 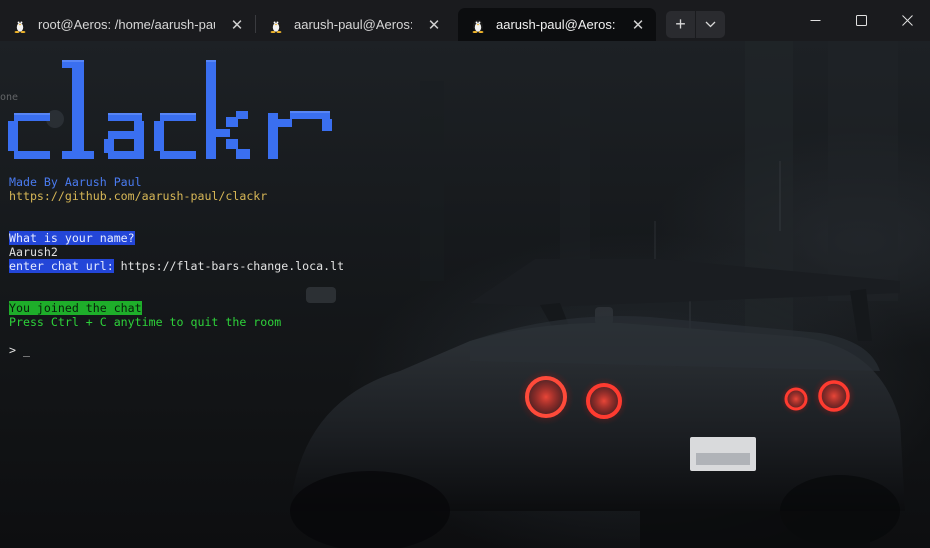 I want to click on tab-aarush-1: aarush-paul@Aeros: ~ ✕, so click(x=354, y=24).